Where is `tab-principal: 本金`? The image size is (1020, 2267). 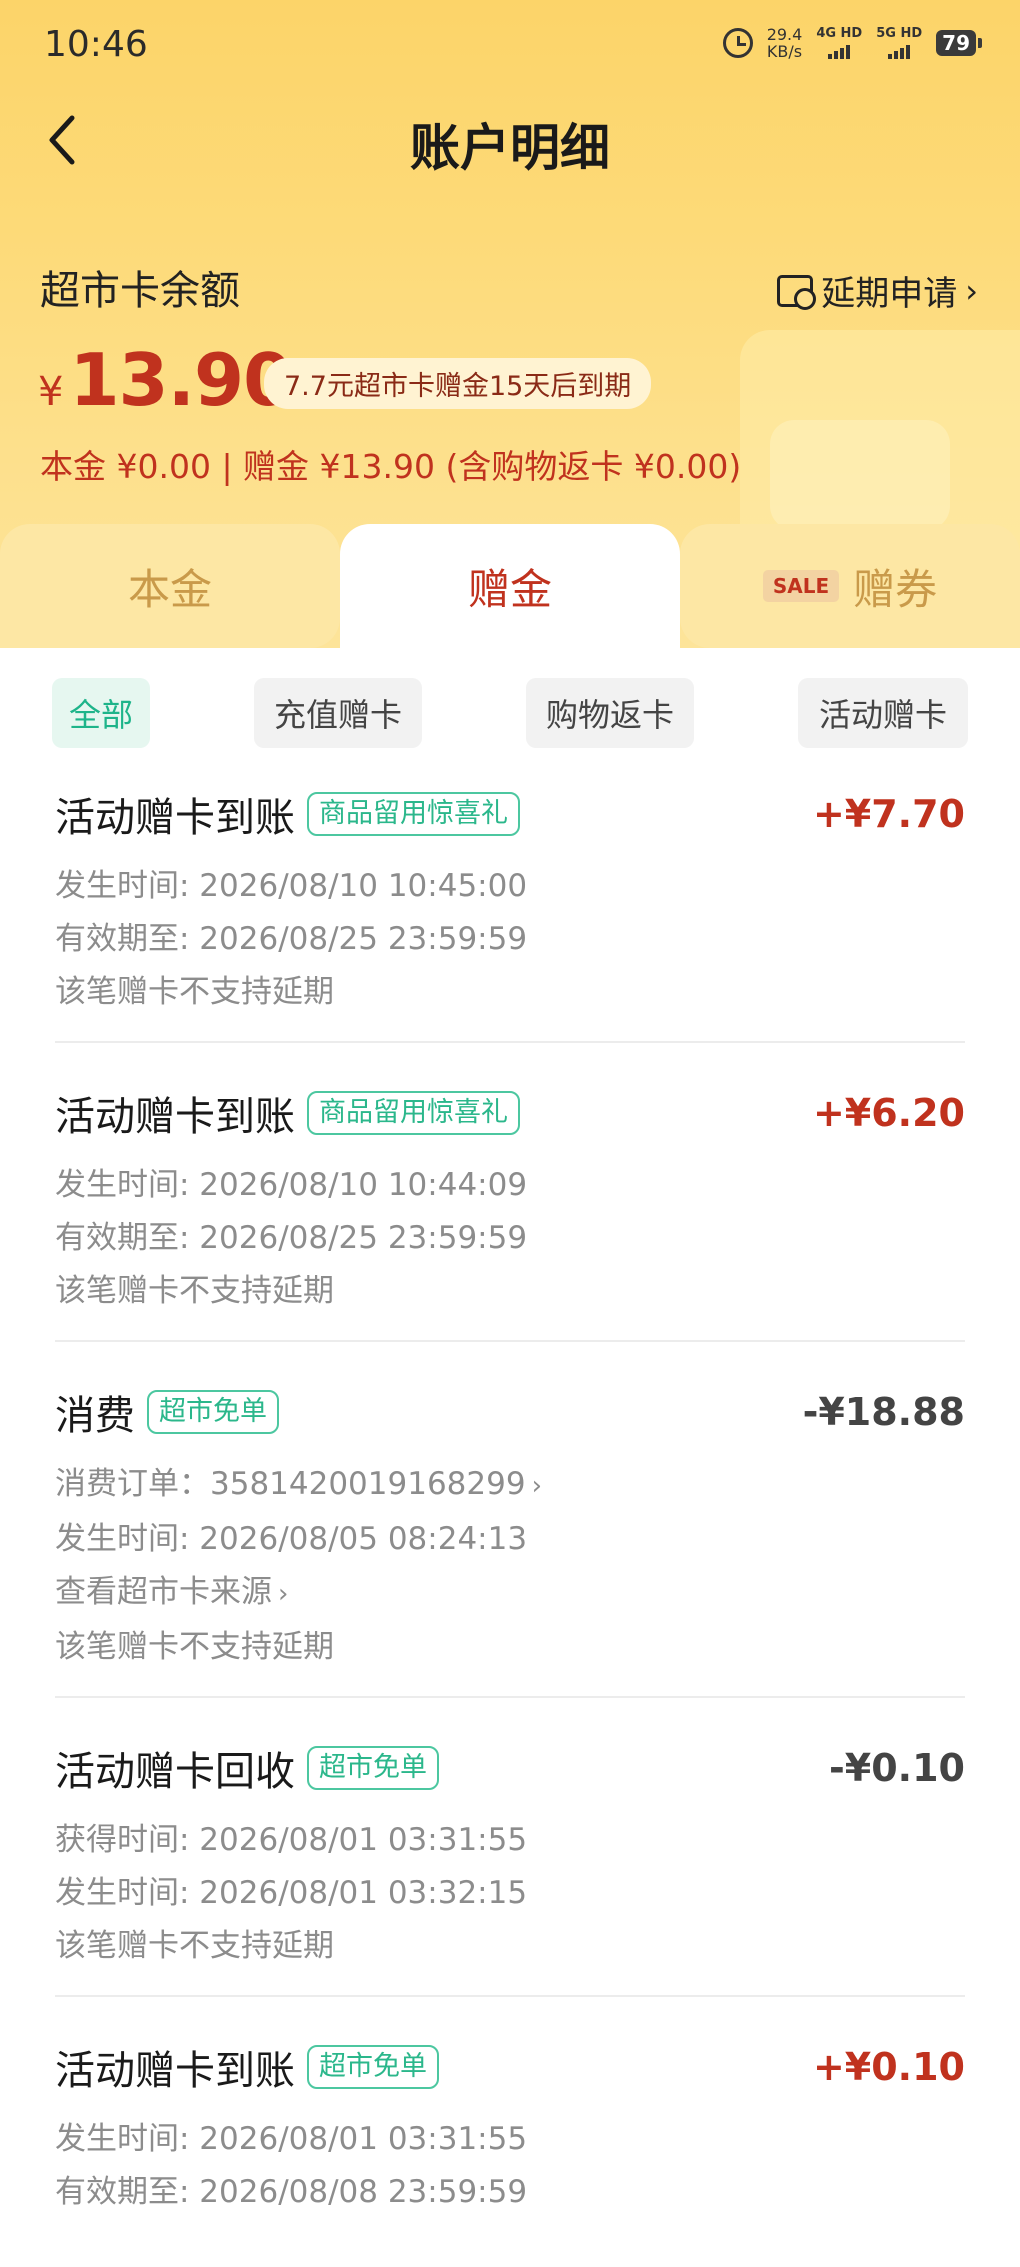 tab-principal: 本金 is located at coordinates (170, 586).